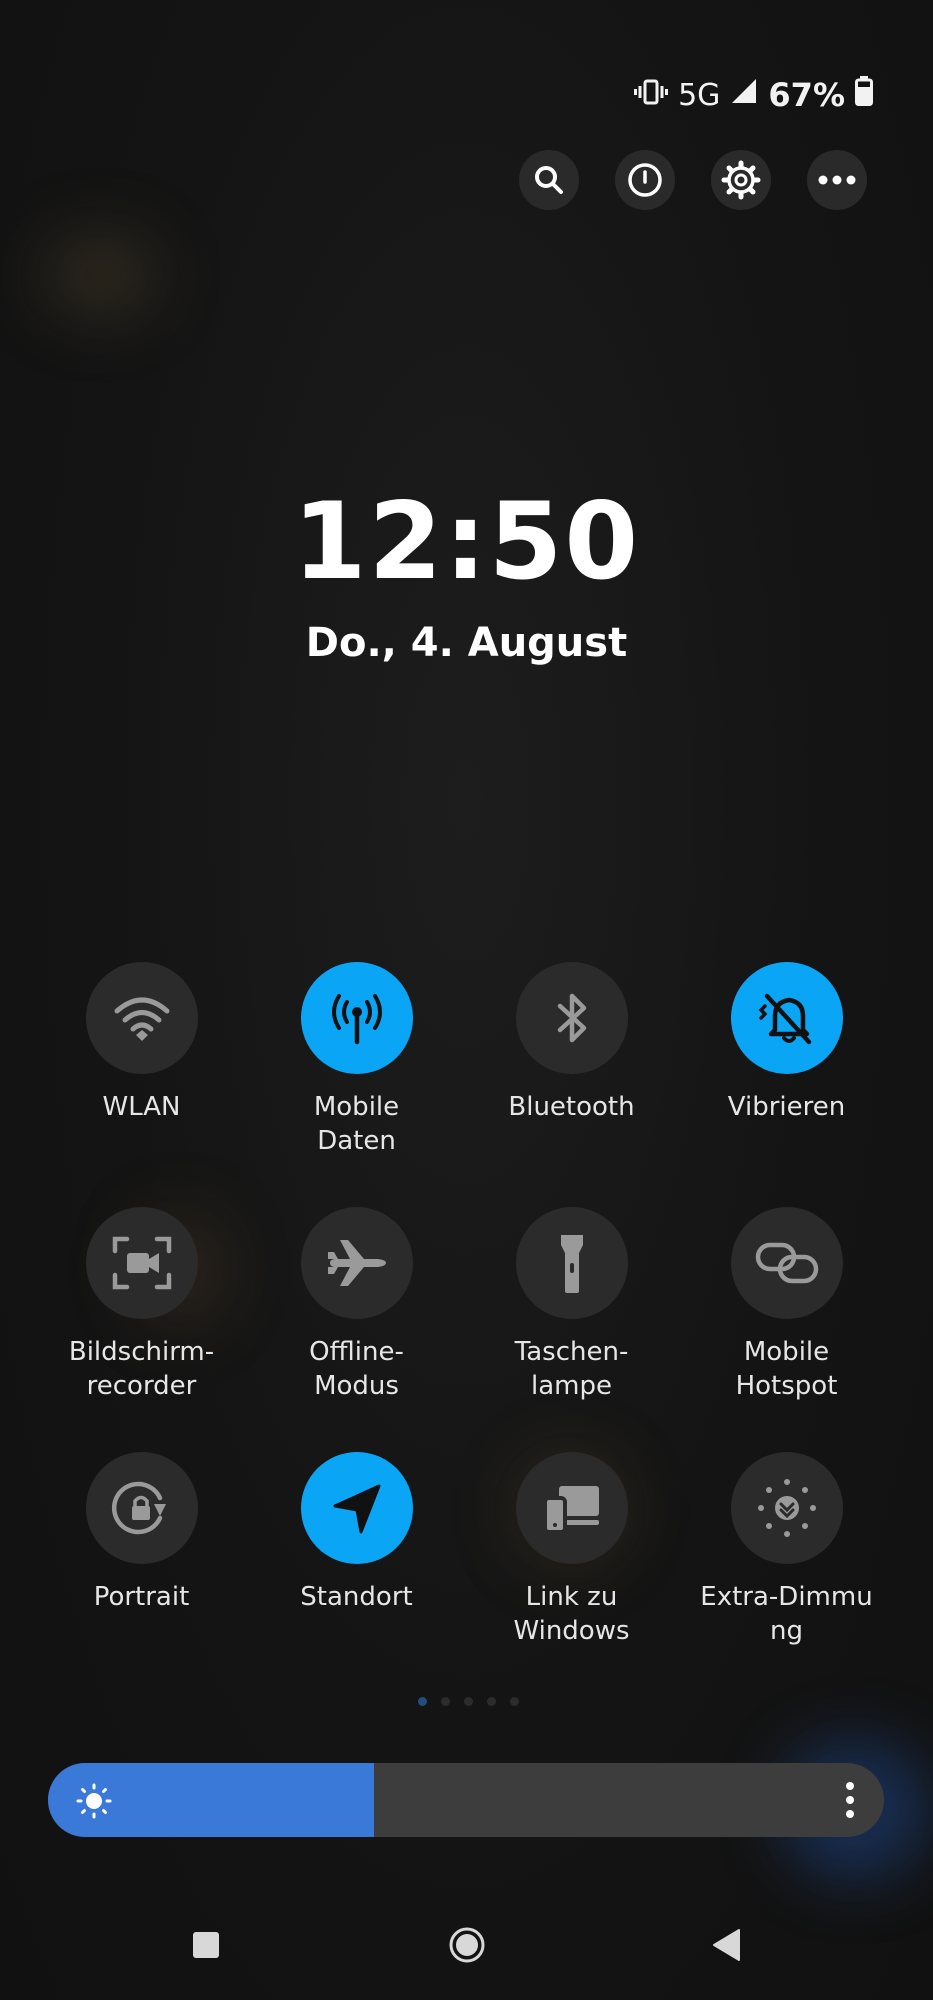 The height and width of the screenshot is (2000, 933). I want to click on mobile-data-icon, so click(356, 1019).